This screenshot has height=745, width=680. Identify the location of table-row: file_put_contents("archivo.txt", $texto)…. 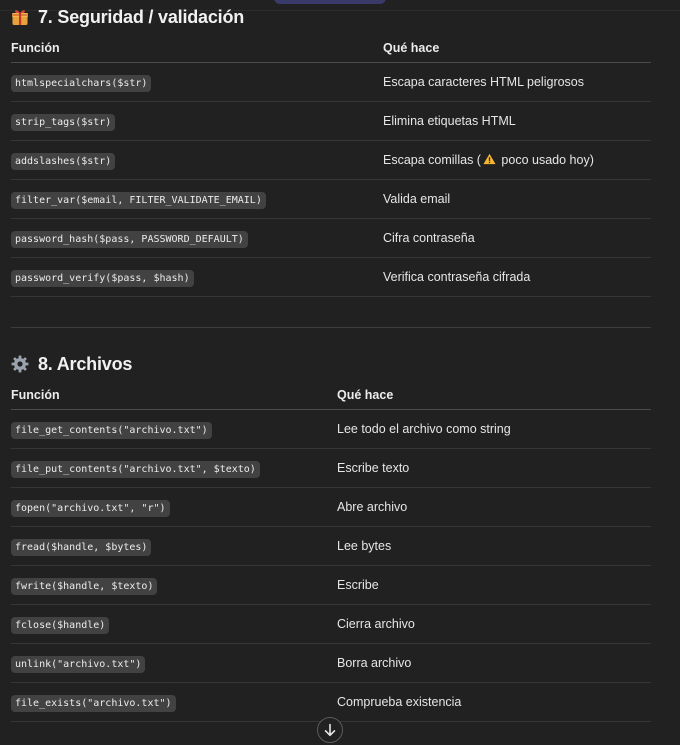
(331, 468).